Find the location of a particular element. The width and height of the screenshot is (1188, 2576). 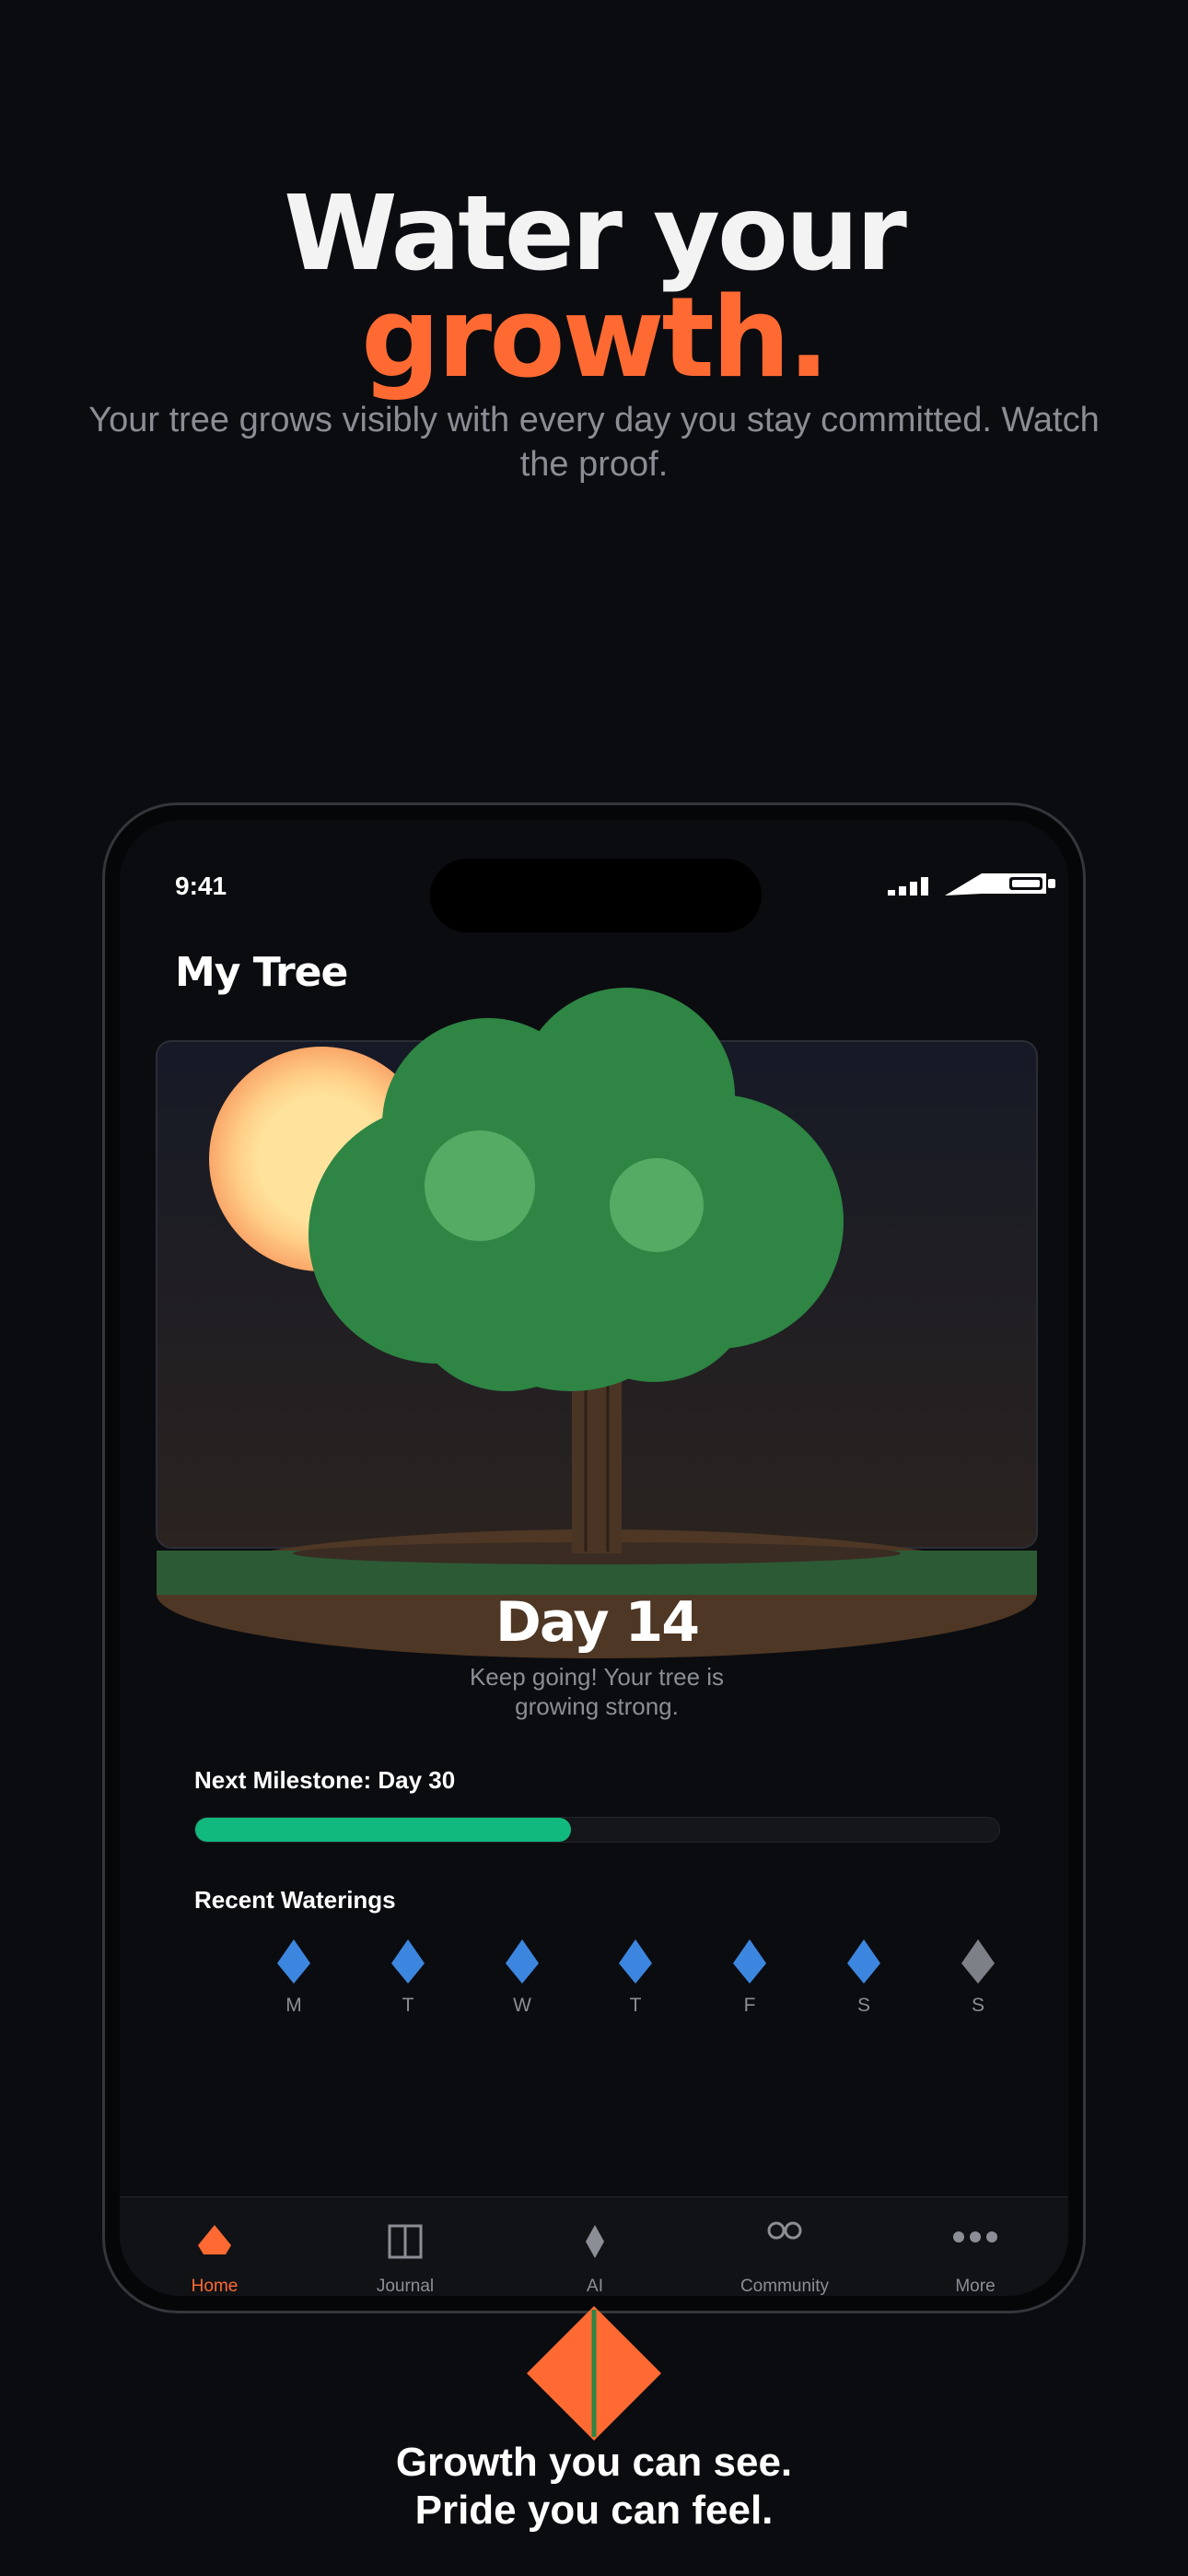

tab-home: Home is located at coordinates (214, 2246).